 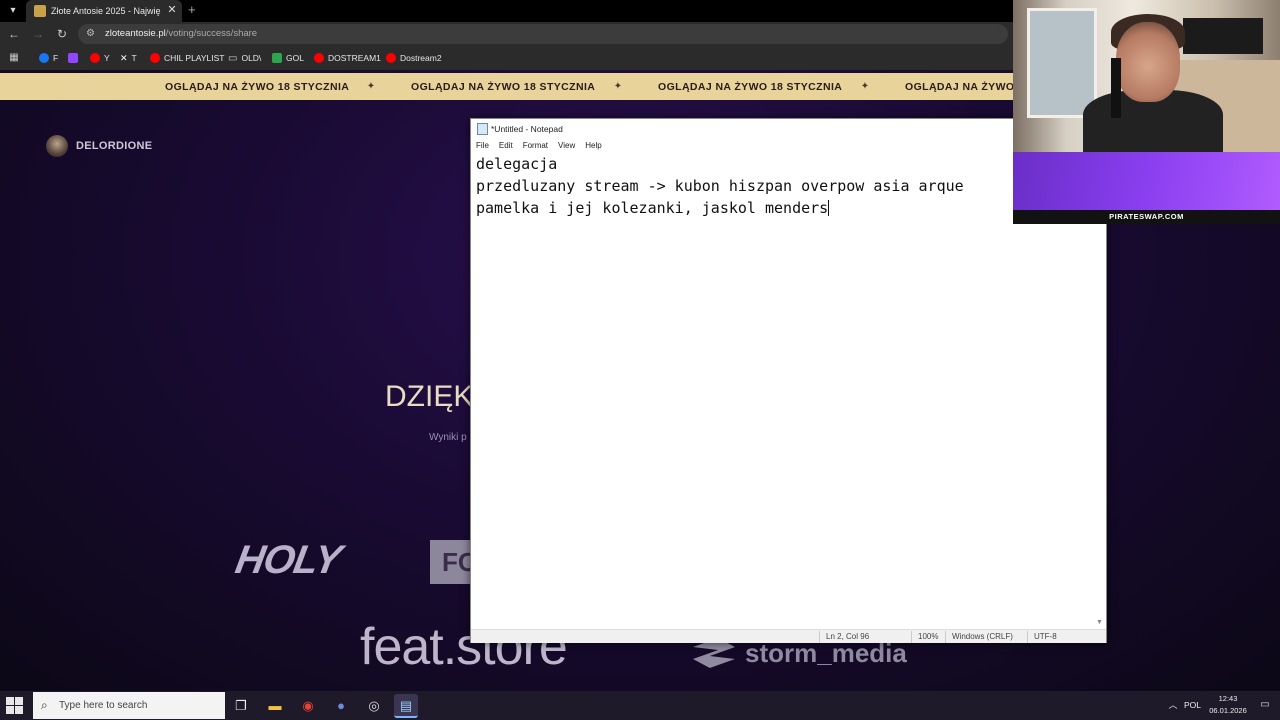 What do you see at coordinates (1099, 391) in the screenshot?
I see `notepad-scrollbar: ▼` at bounding box center [1099, 391].